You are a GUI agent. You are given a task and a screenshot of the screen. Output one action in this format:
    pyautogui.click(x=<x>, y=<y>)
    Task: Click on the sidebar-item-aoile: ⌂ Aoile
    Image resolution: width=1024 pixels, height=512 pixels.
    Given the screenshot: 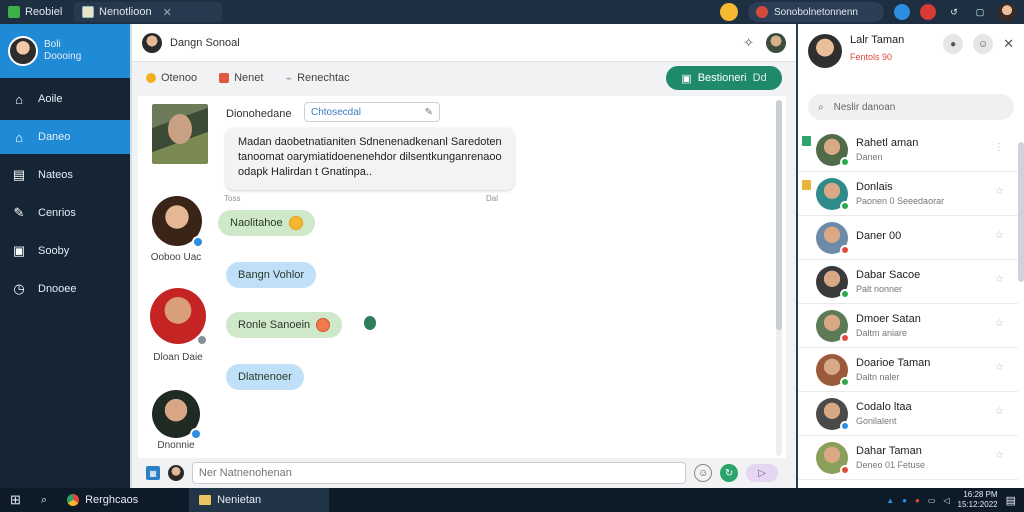 What is the action you would take?
    pyautogui.click(x=65, y=99)
    